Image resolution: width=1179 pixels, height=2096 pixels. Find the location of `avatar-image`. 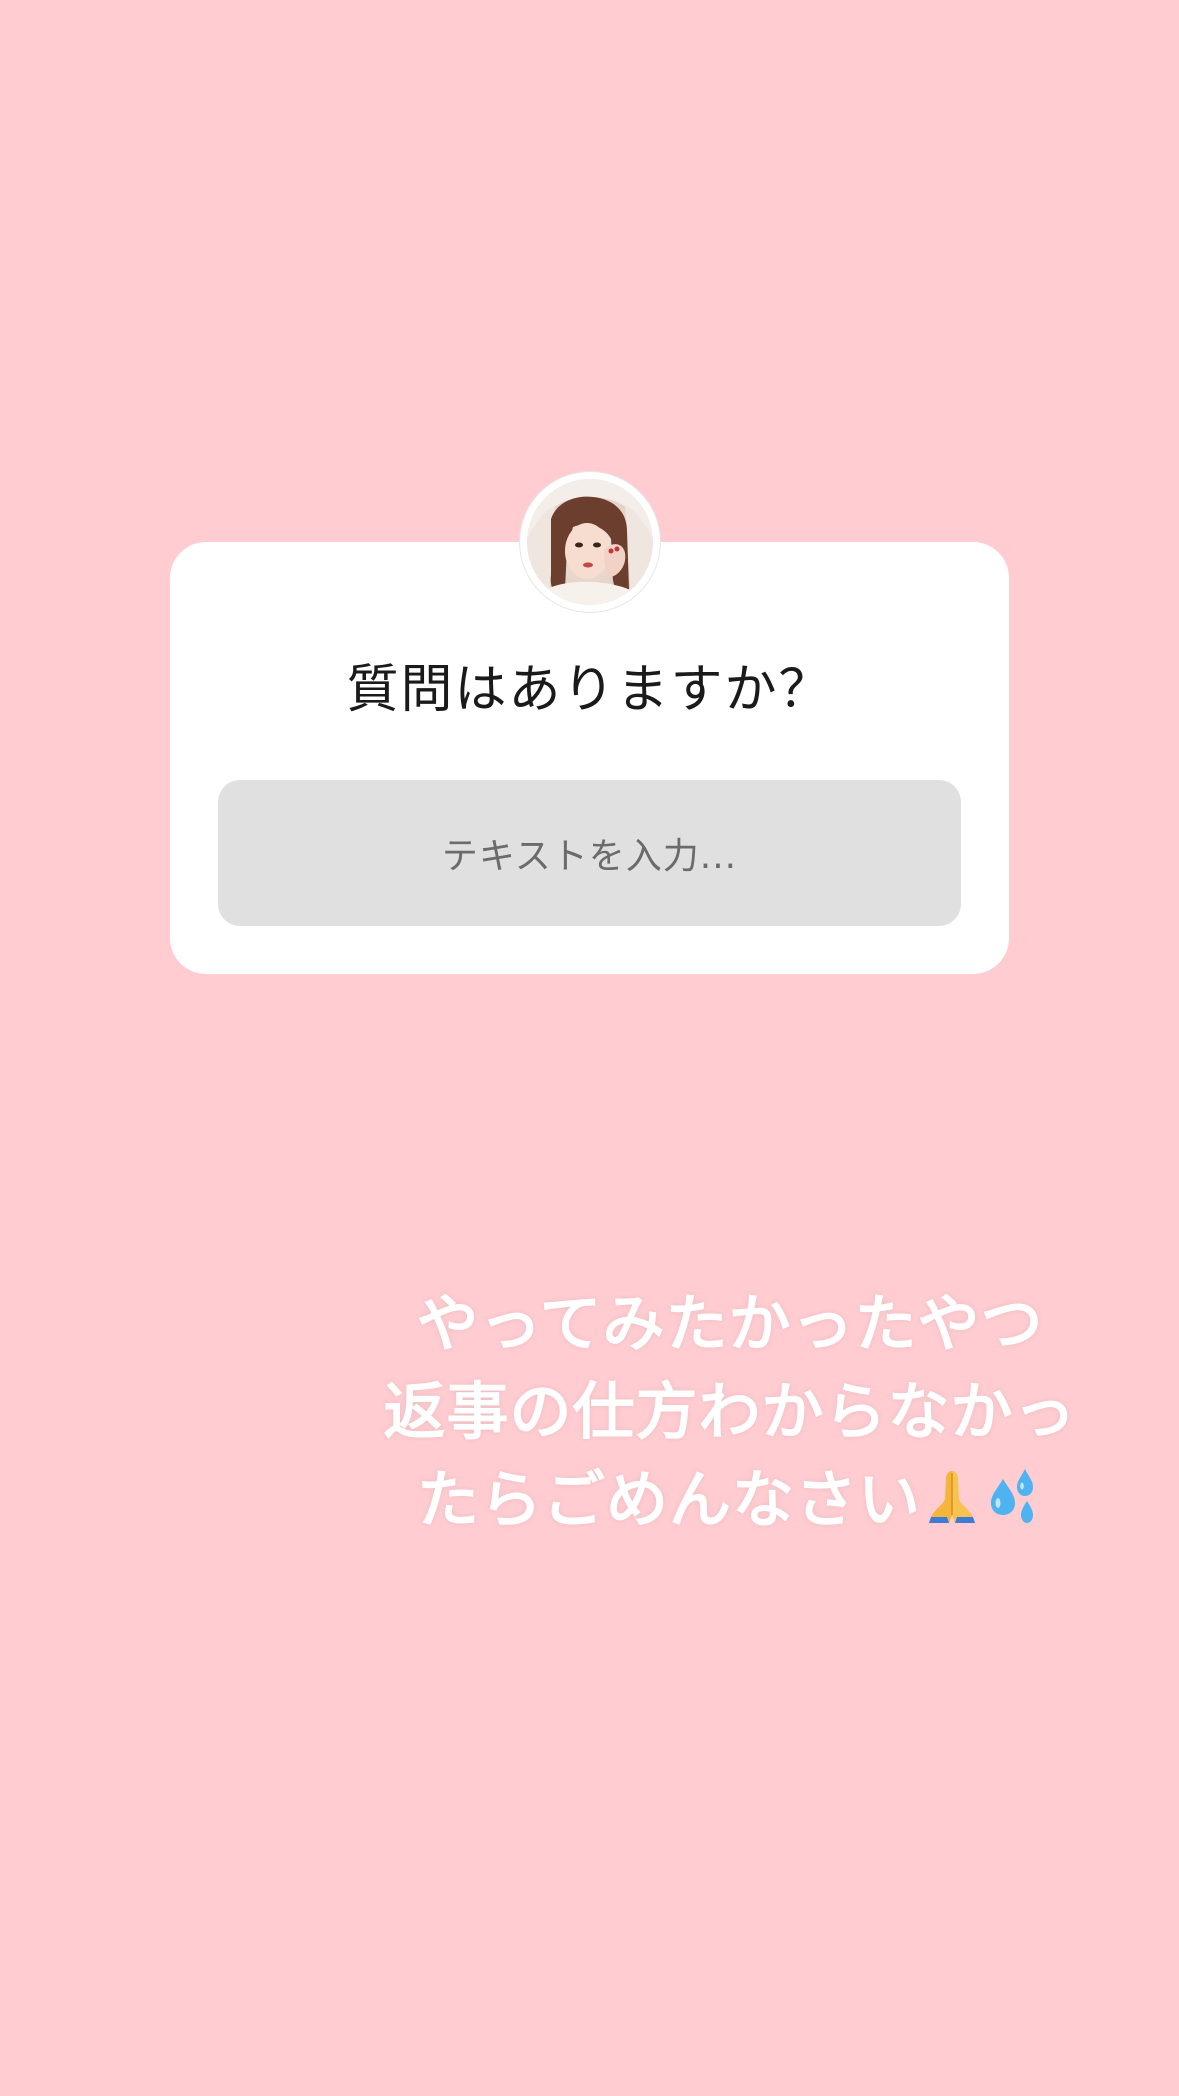

avatar-image is located at coordinates (590, 542).